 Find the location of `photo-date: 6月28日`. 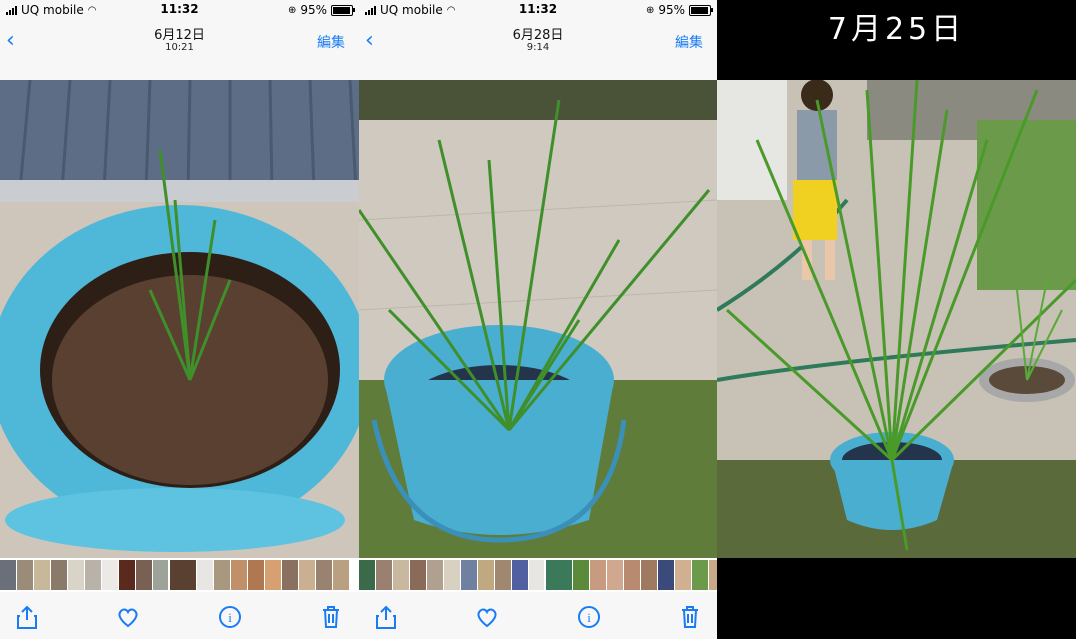

photo-date: 6月28日 is located at coordinates (538, 35).